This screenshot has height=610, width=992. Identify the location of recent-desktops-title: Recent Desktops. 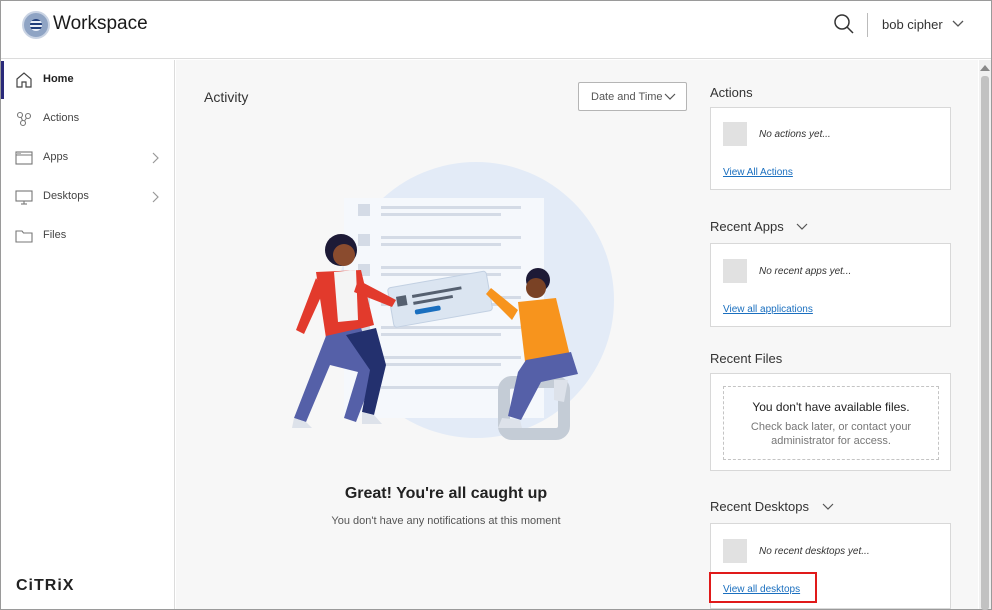
(759, 506).